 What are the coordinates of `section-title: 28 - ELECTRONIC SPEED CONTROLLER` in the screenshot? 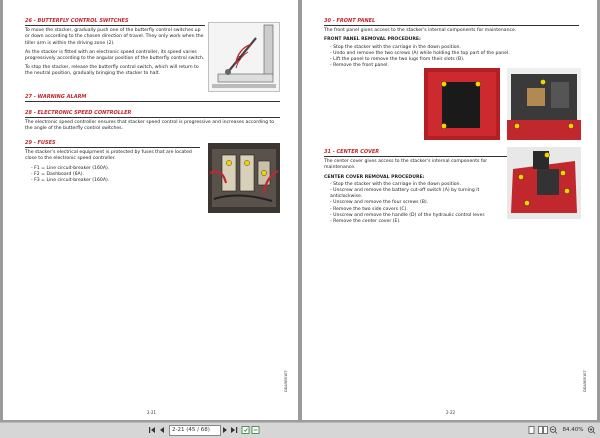 It's located at (78, 113).